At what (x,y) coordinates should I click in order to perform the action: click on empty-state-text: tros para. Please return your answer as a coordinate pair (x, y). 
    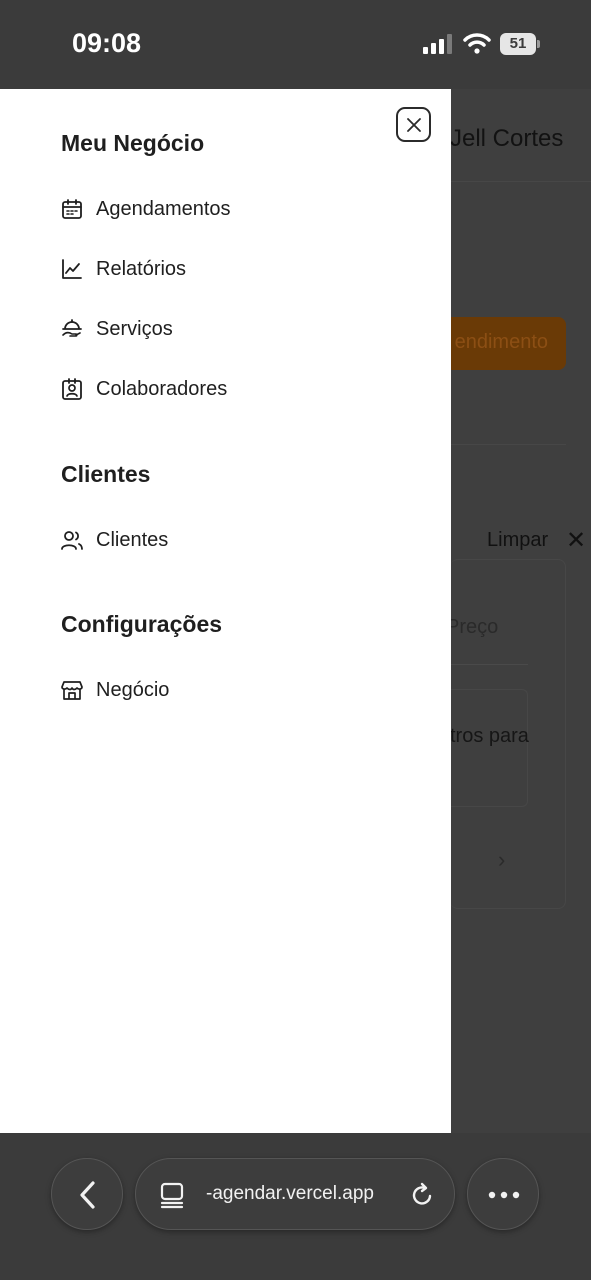
    Looking at the image, I should click on (489, 736).